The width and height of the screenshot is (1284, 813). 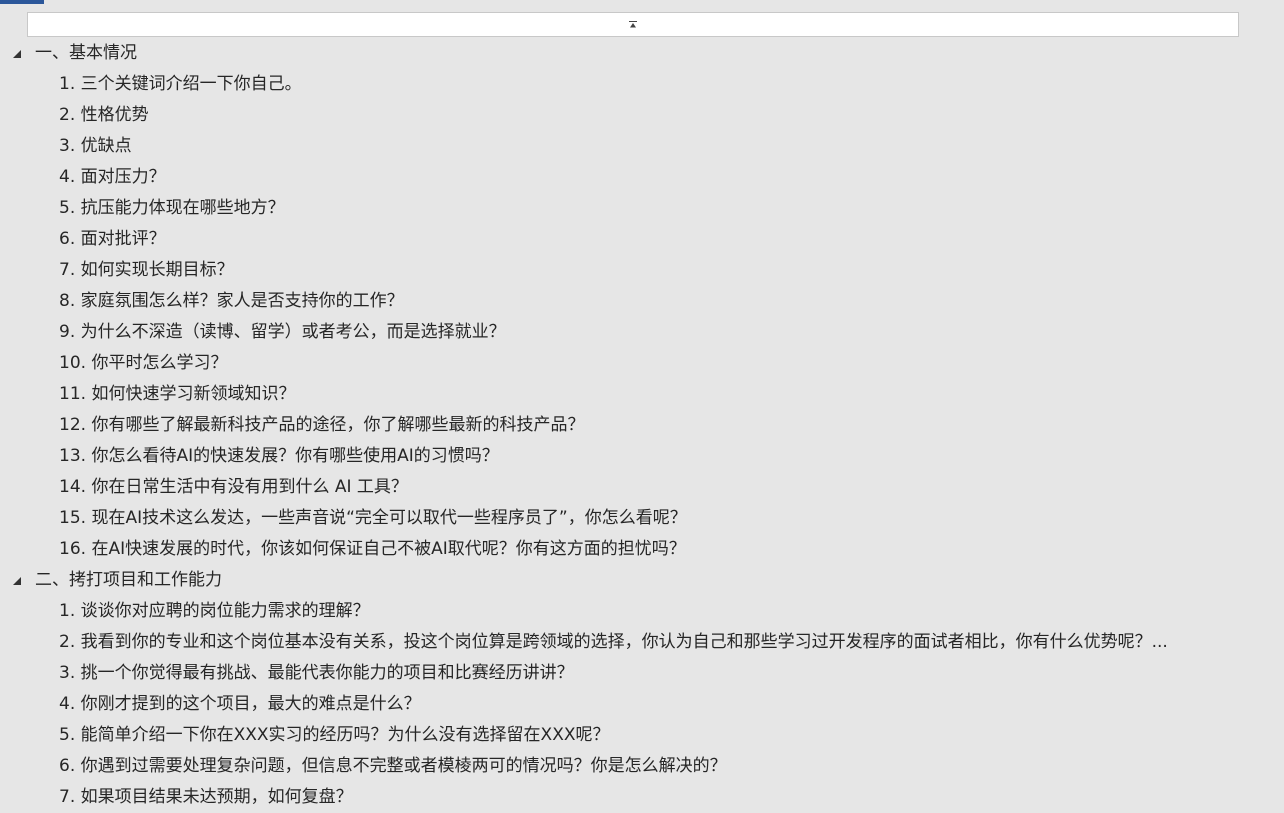 I want to click on outline-item: 3. 挑一个你觉得最有挑战、最能代表你能力的项目和比赛经历讲讲？, so click(x=642, y=673).